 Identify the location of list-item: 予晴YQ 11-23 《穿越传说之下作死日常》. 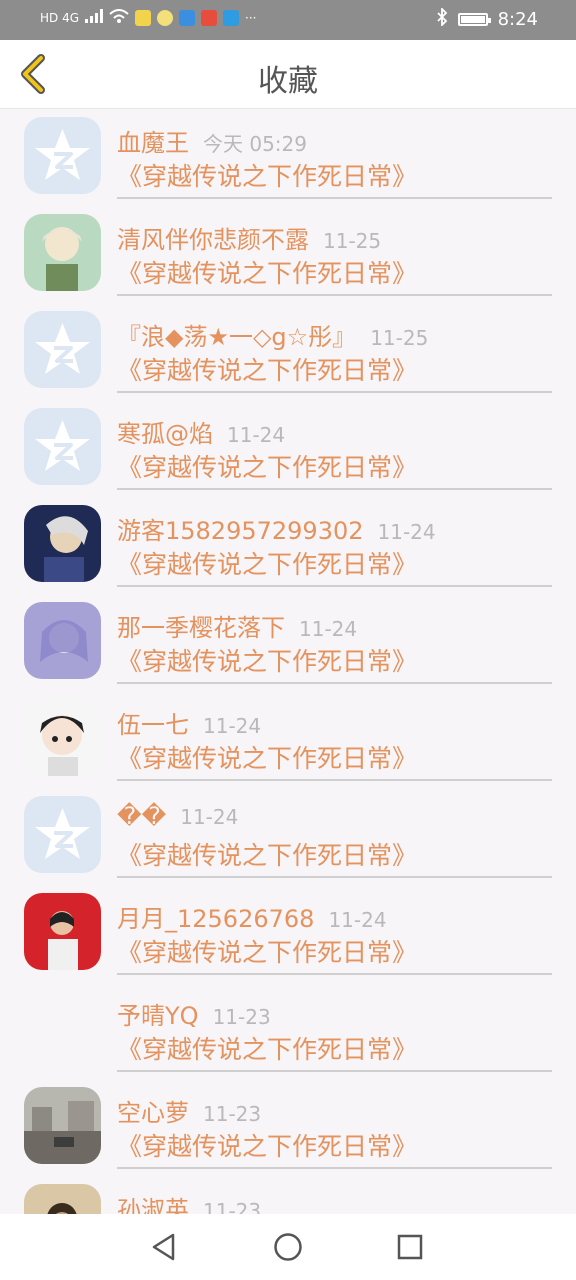
(288, 1030).